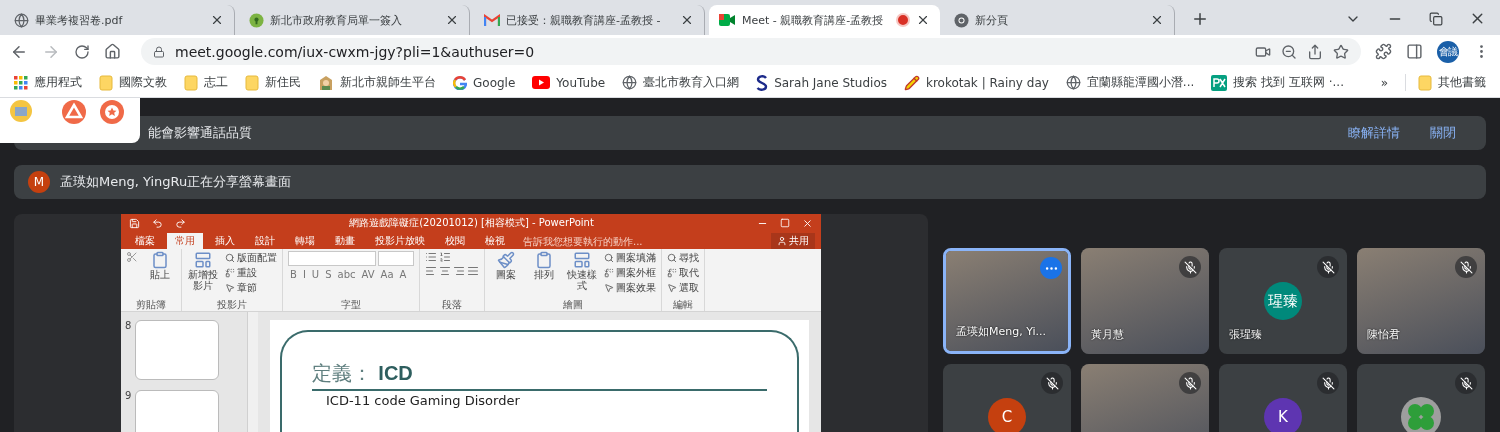  Describe the element at coordinates (345, 241) in the screenshot. I see `ribbon-tab: 動畫` at that location.